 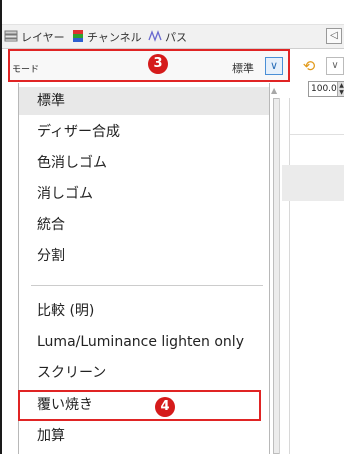 What do you see at coordinates (289, 276) in the screenshot?
I see `panel-divider` at bounding box center [289, 276].